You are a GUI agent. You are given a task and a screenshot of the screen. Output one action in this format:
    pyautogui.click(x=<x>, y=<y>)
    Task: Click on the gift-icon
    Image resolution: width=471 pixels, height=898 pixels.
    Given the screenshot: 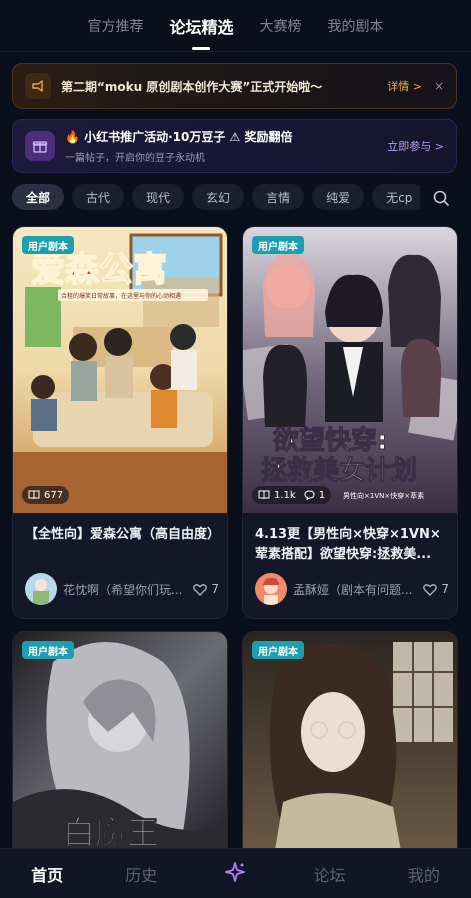 What is the action you would take?
    pyautogui.click(x=40, y=146)
    